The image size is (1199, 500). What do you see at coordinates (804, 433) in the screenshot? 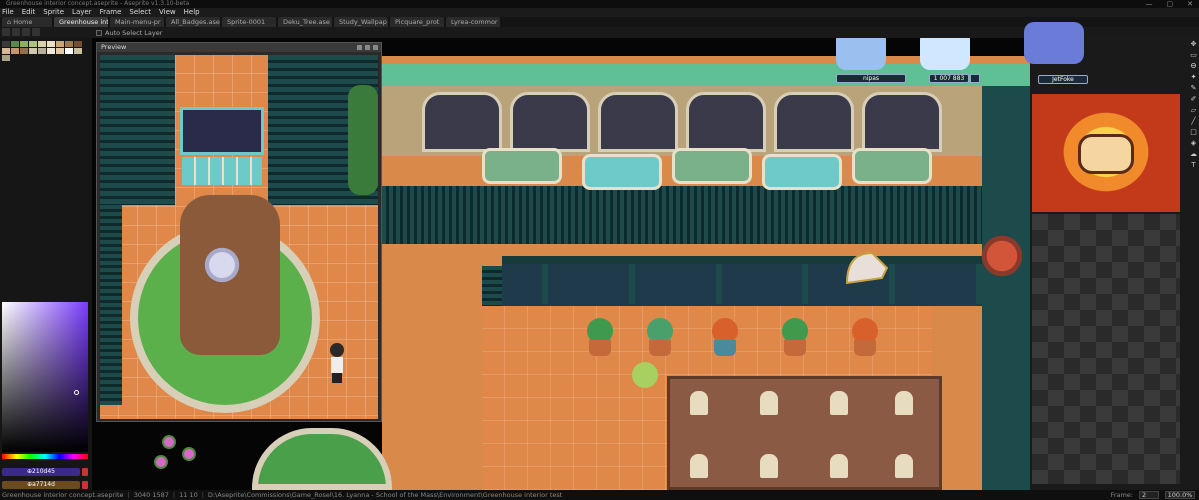
I see `soil-bed` at bounding box center [804, 433].